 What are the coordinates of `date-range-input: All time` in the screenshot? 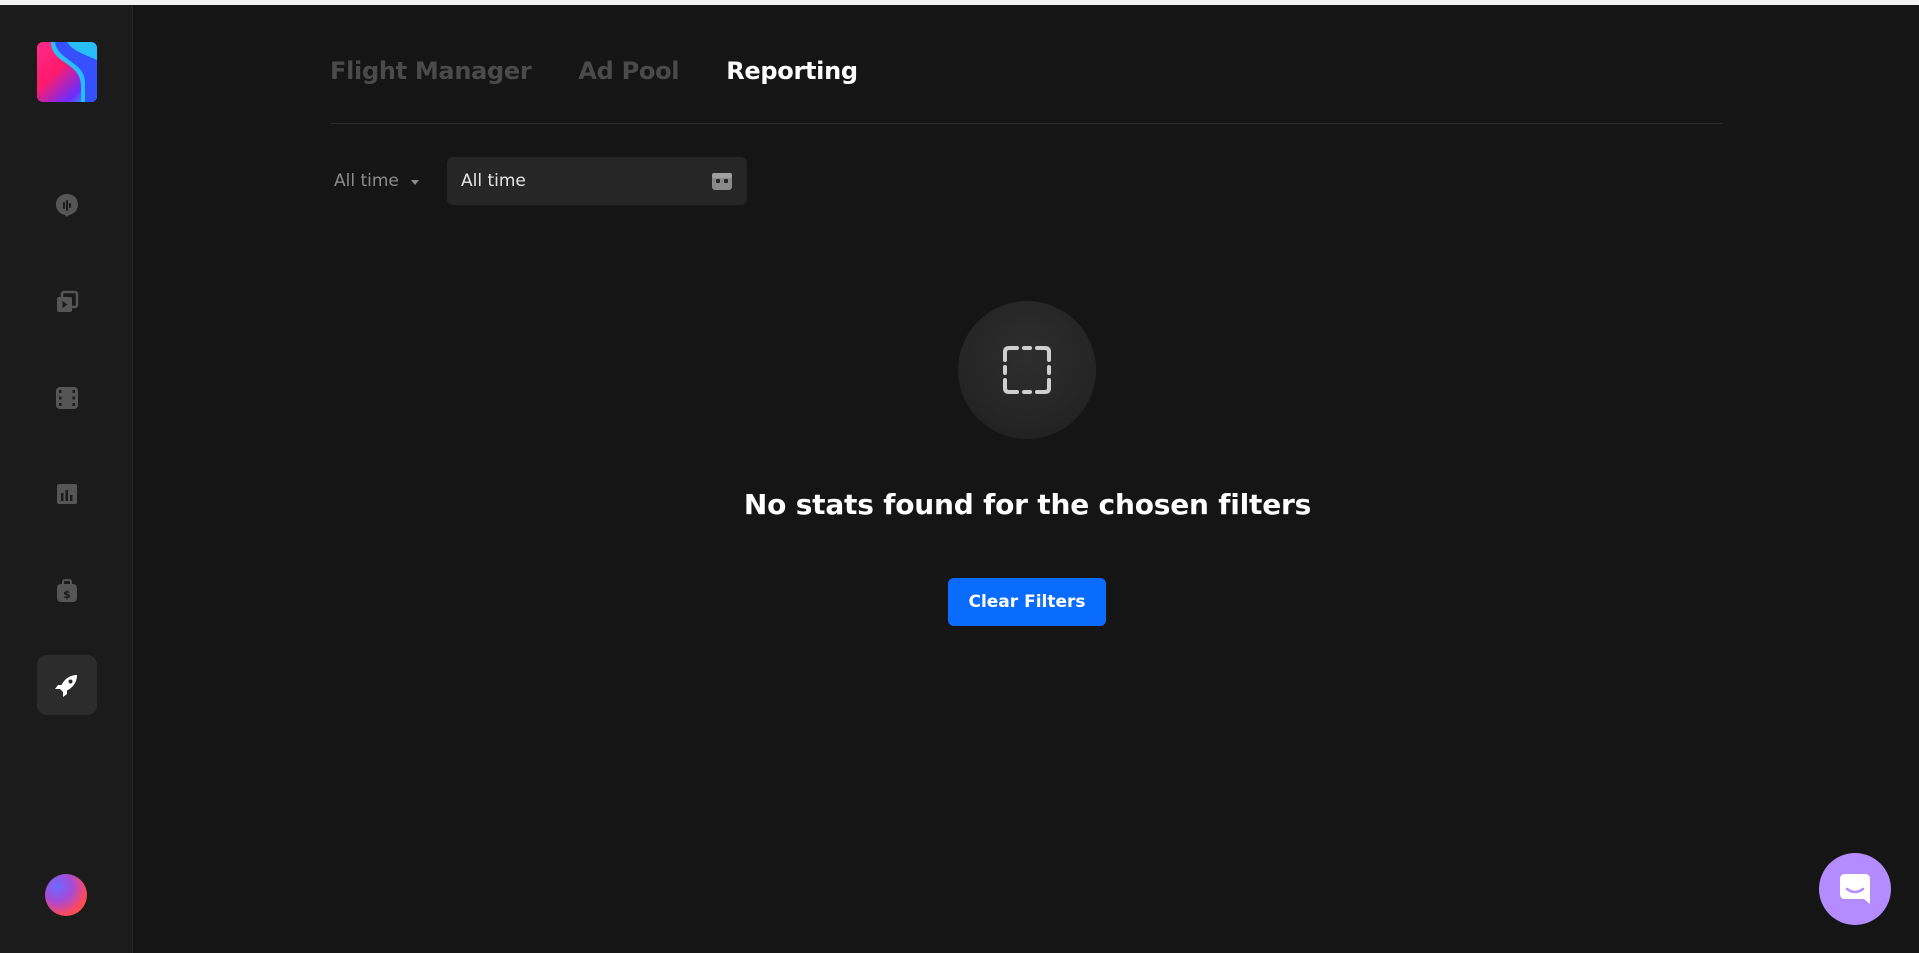 It's located at (597, 181).